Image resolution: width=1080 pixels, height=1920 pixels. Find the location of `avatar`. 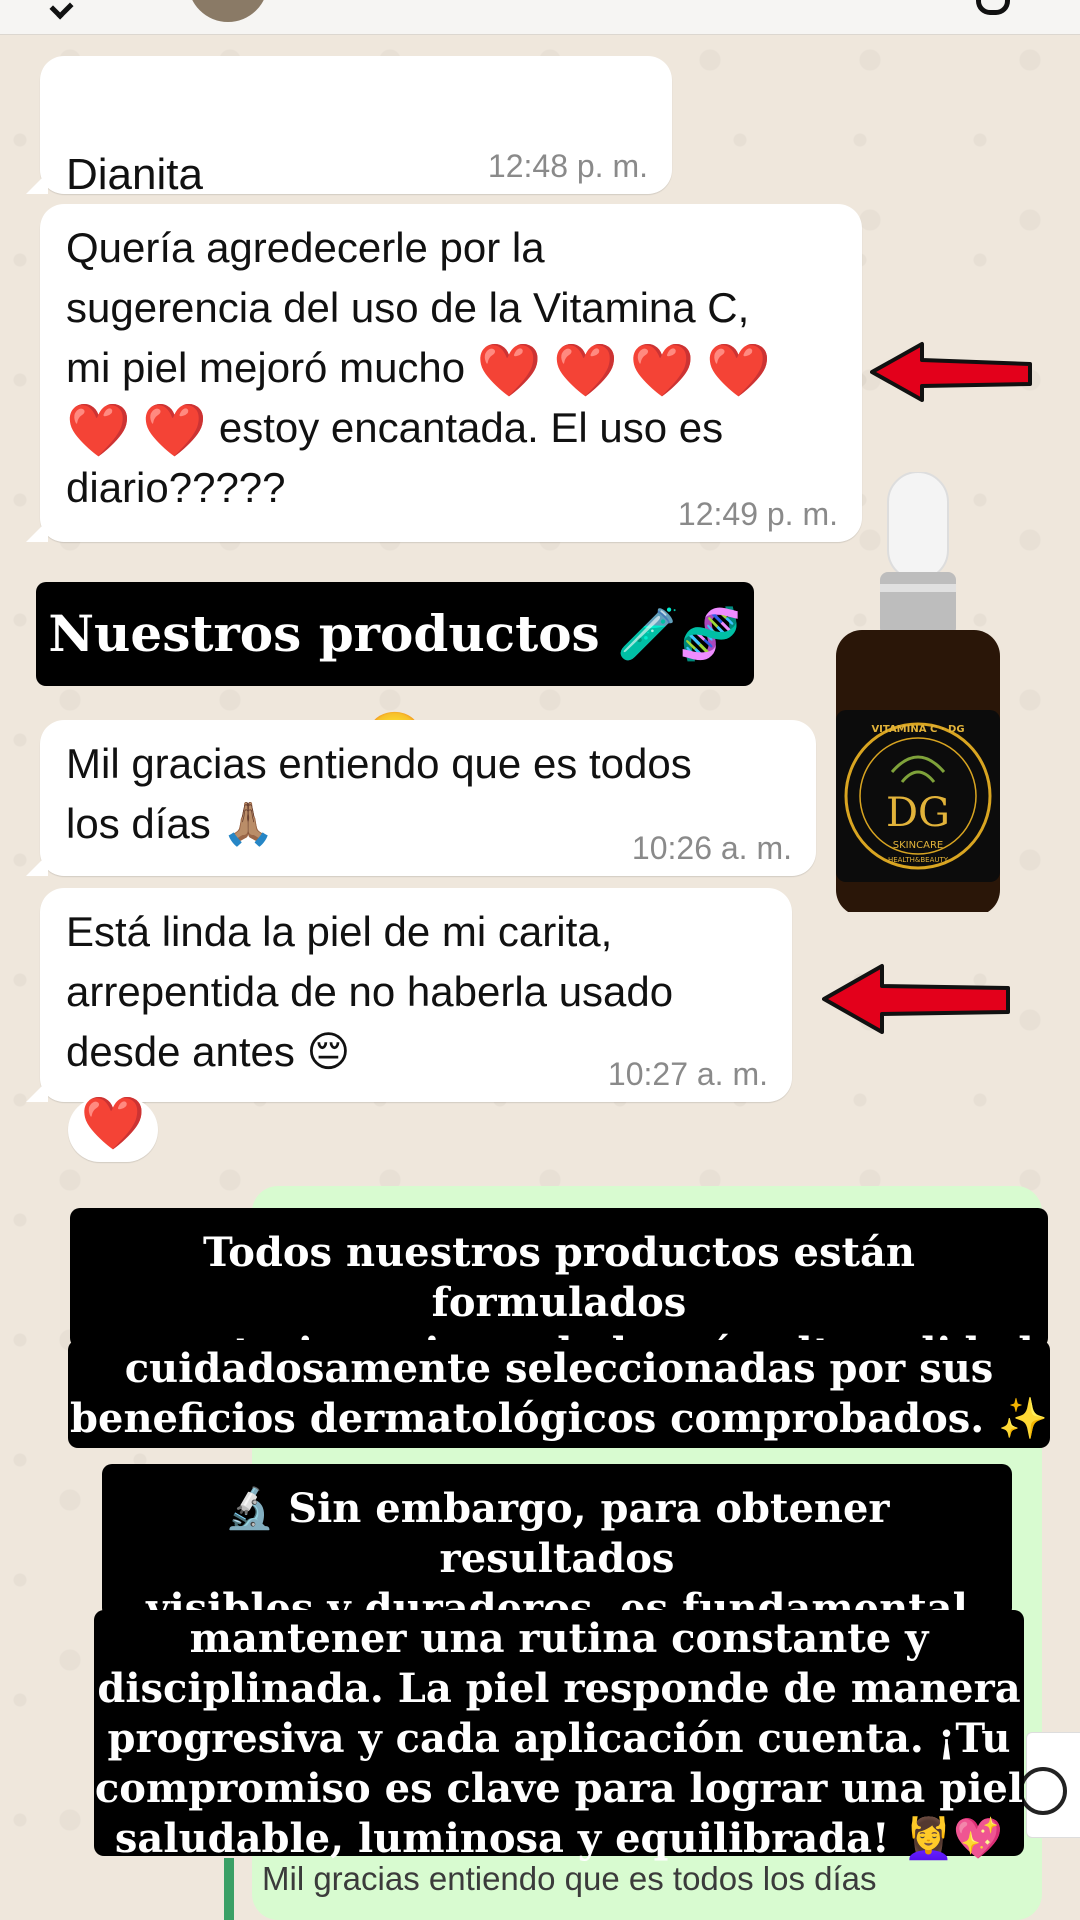

avatar is located at coordinates (228, 11).